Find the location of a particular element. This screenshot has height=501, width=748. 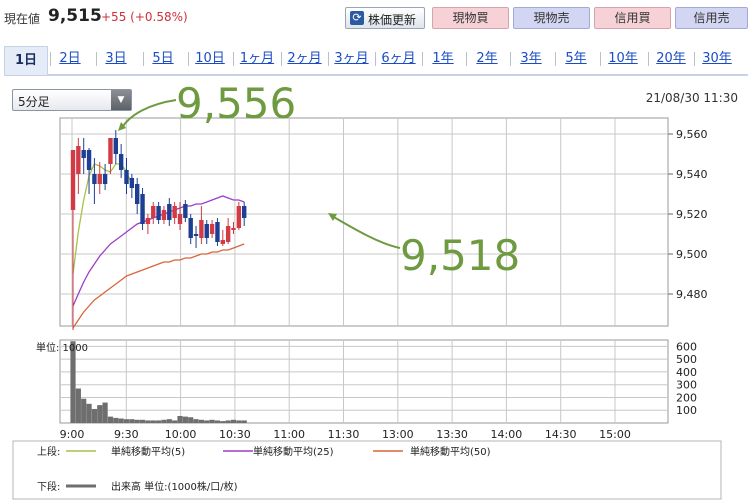

cash-sell-button: 現物売 is located at coordinates (551, 18).